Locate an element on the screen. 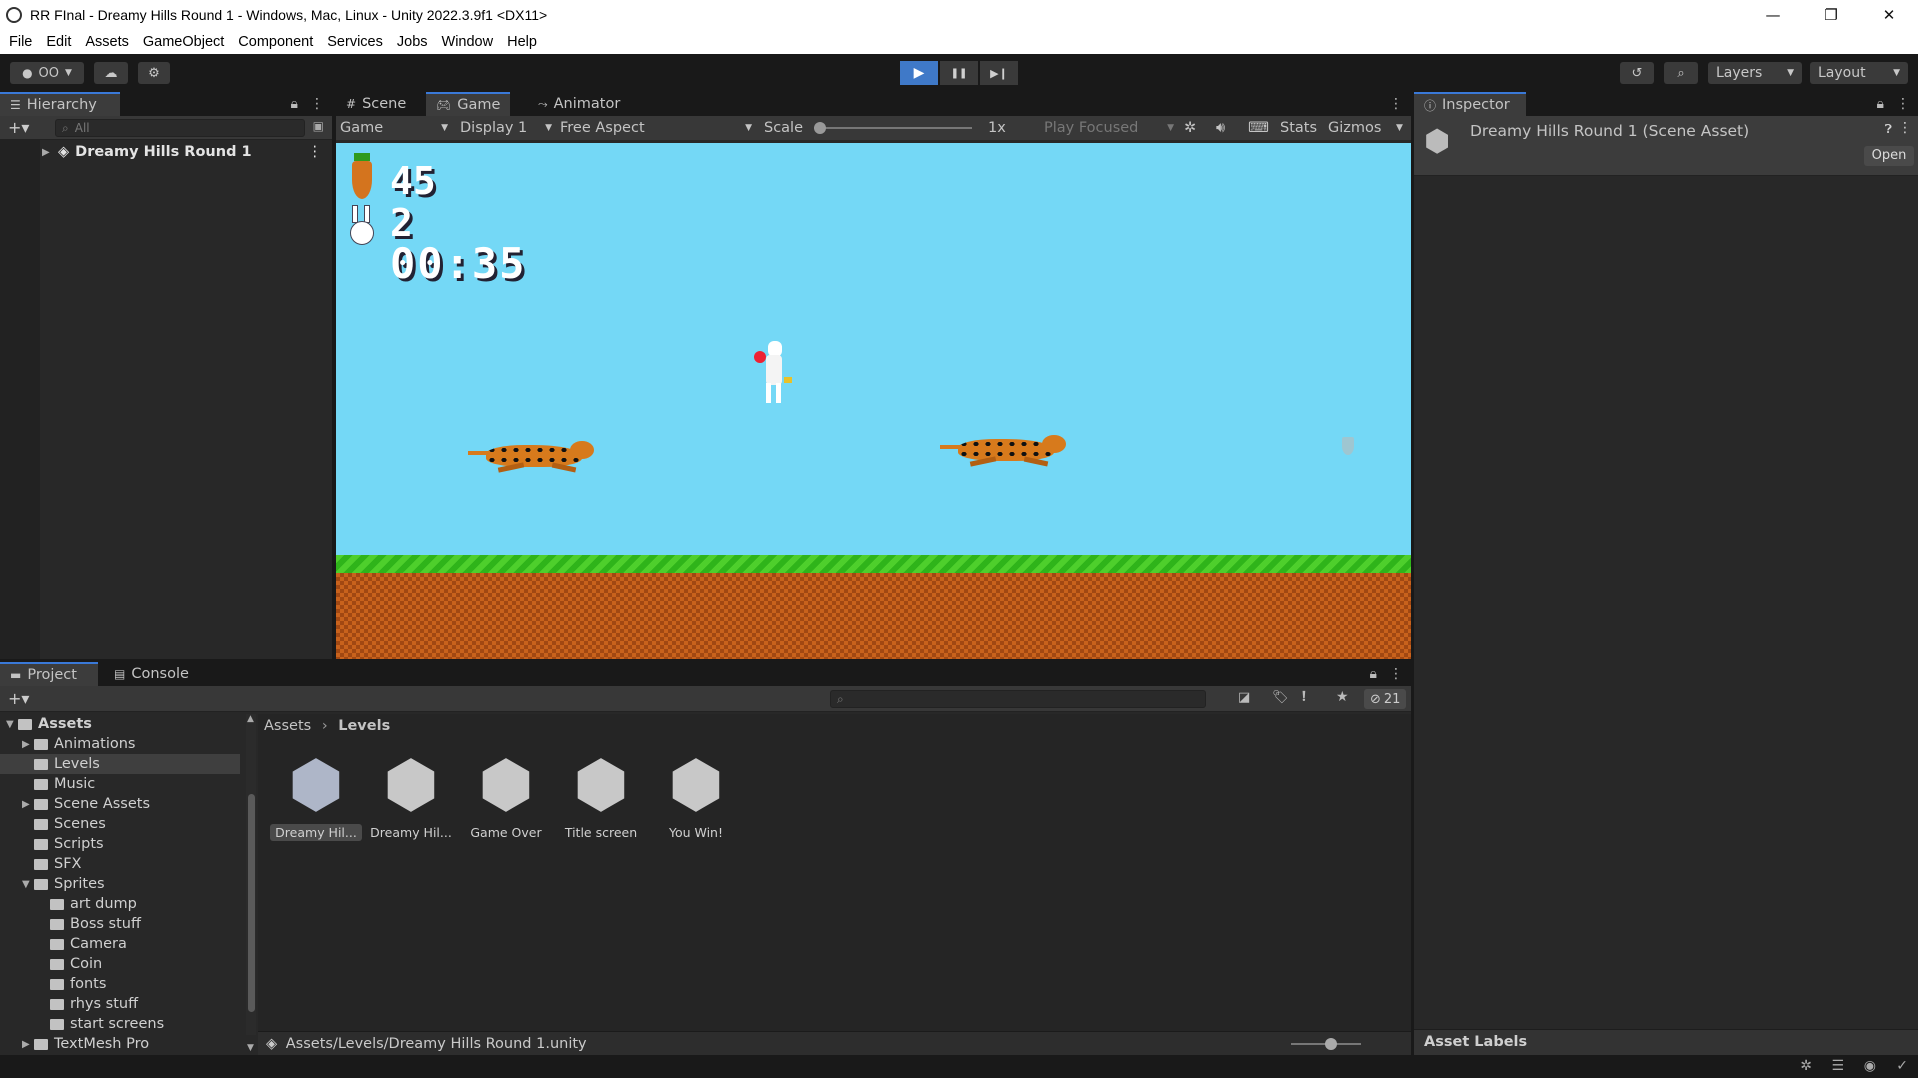  menu-component: Component is located at coordinates (275, 42).